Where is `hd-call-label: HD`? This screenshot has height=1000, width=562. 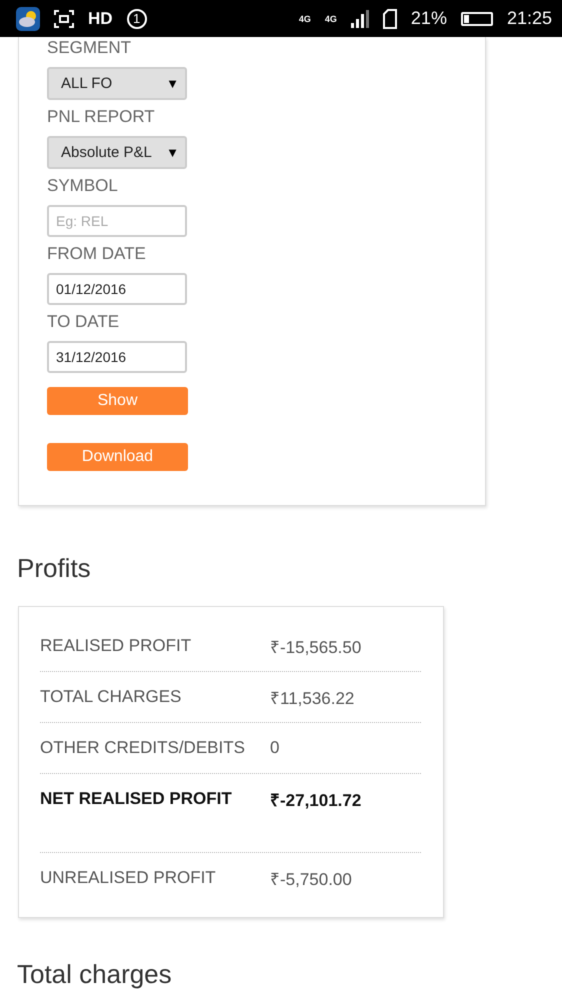 hd-call-label: HD is located at coordinates (100, 18).